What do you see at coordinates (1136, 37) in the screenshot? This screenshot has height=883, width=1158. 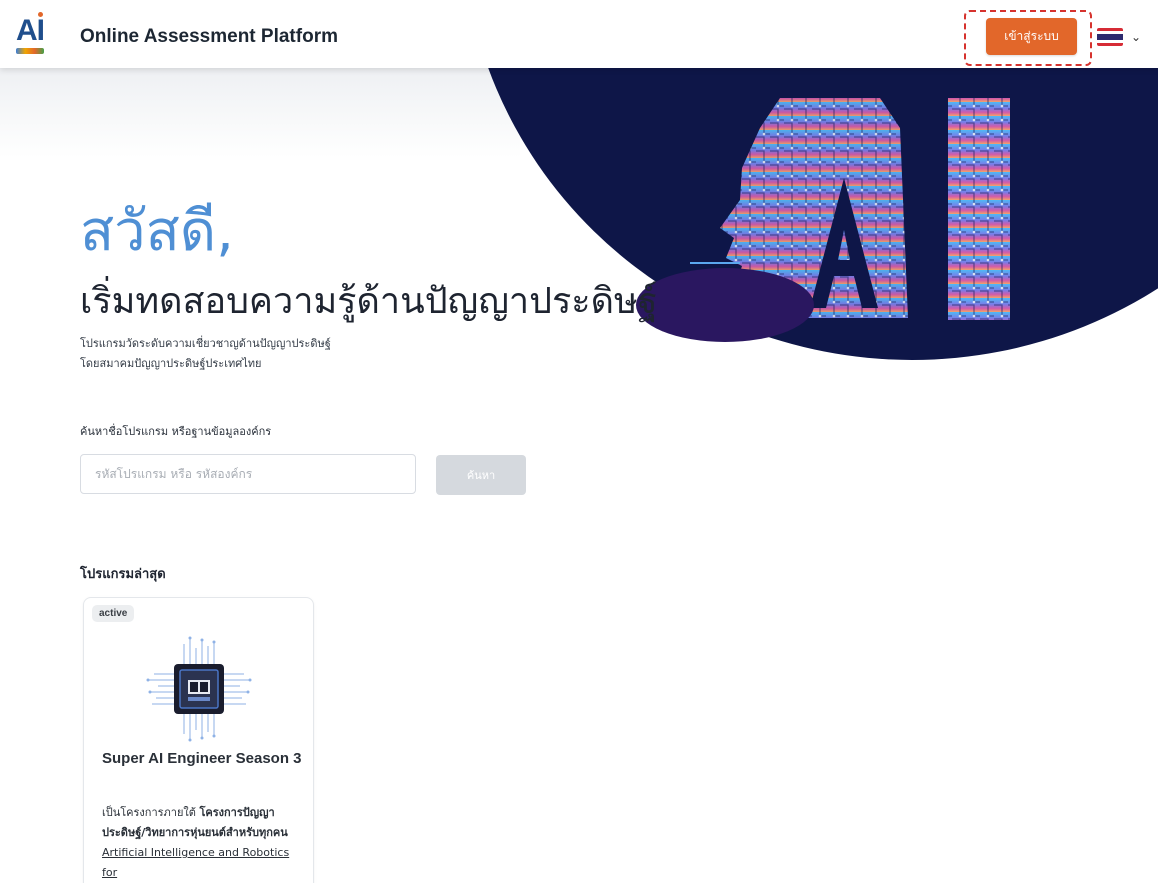 I see `chevron-down-icon: ⌄` at bounding box center [1136, 37].